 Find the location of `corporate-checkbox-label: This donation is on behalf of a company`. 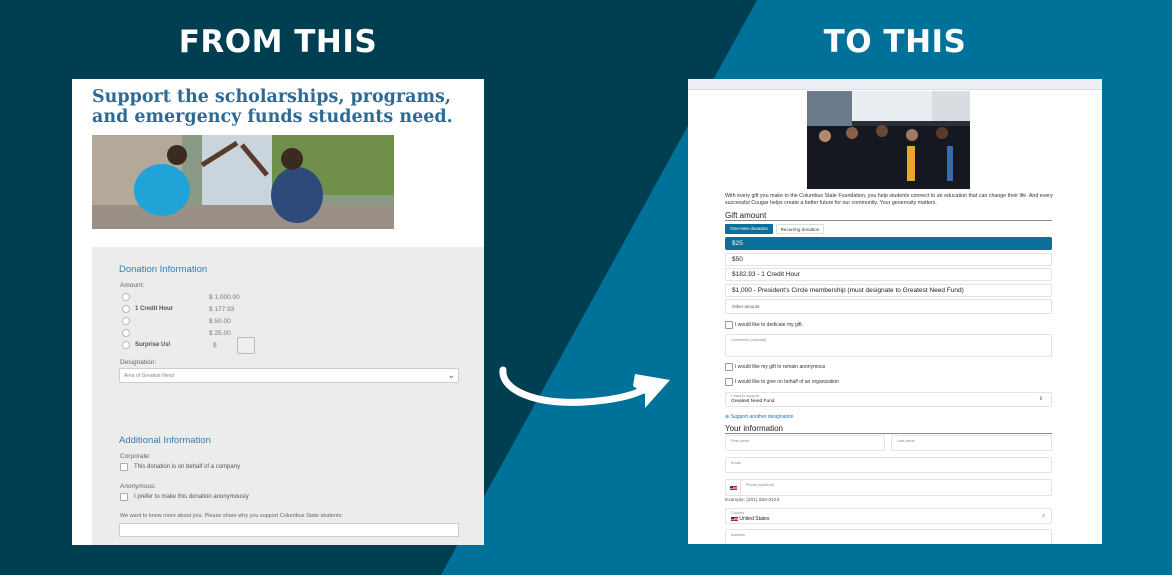

corporate-checkbox-label: This donation is on behalf of a company is located at coordinates (187, 467).